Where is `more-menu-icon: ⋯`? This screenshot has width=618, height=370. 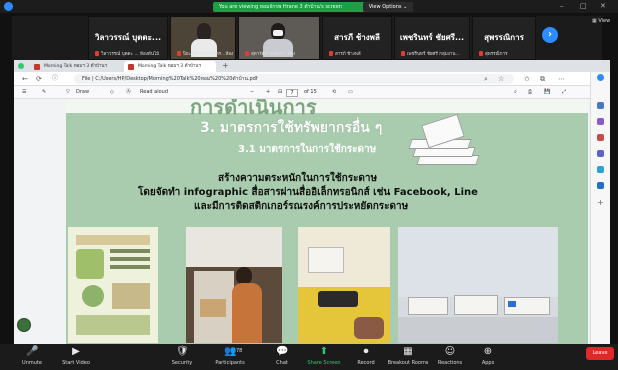
more-menu-icon: ⋯ is located at coordinates (561, 79).